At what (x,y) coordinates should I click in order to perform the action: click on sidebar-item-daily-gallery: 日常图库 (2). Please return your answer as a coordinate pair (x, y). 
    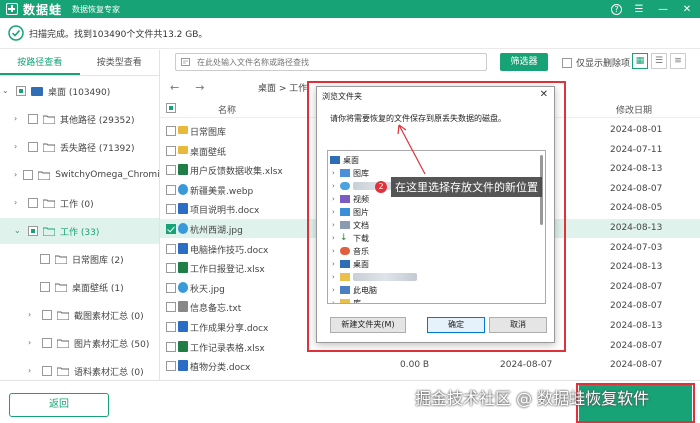
    Looking at the image, I should click on (79, 259).